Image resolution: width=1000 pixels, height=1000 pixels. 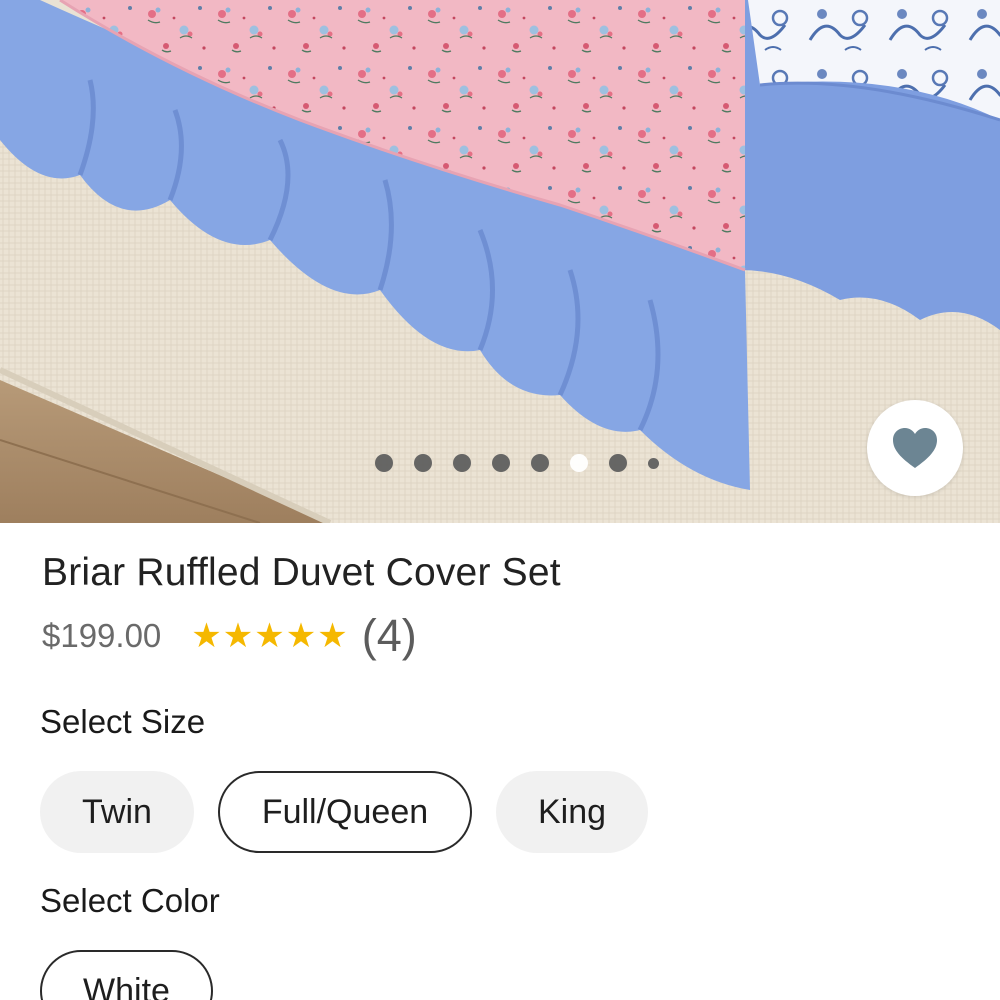 I want to click on size-options: Twin Full/Queen King, so click(x=344, y=812).